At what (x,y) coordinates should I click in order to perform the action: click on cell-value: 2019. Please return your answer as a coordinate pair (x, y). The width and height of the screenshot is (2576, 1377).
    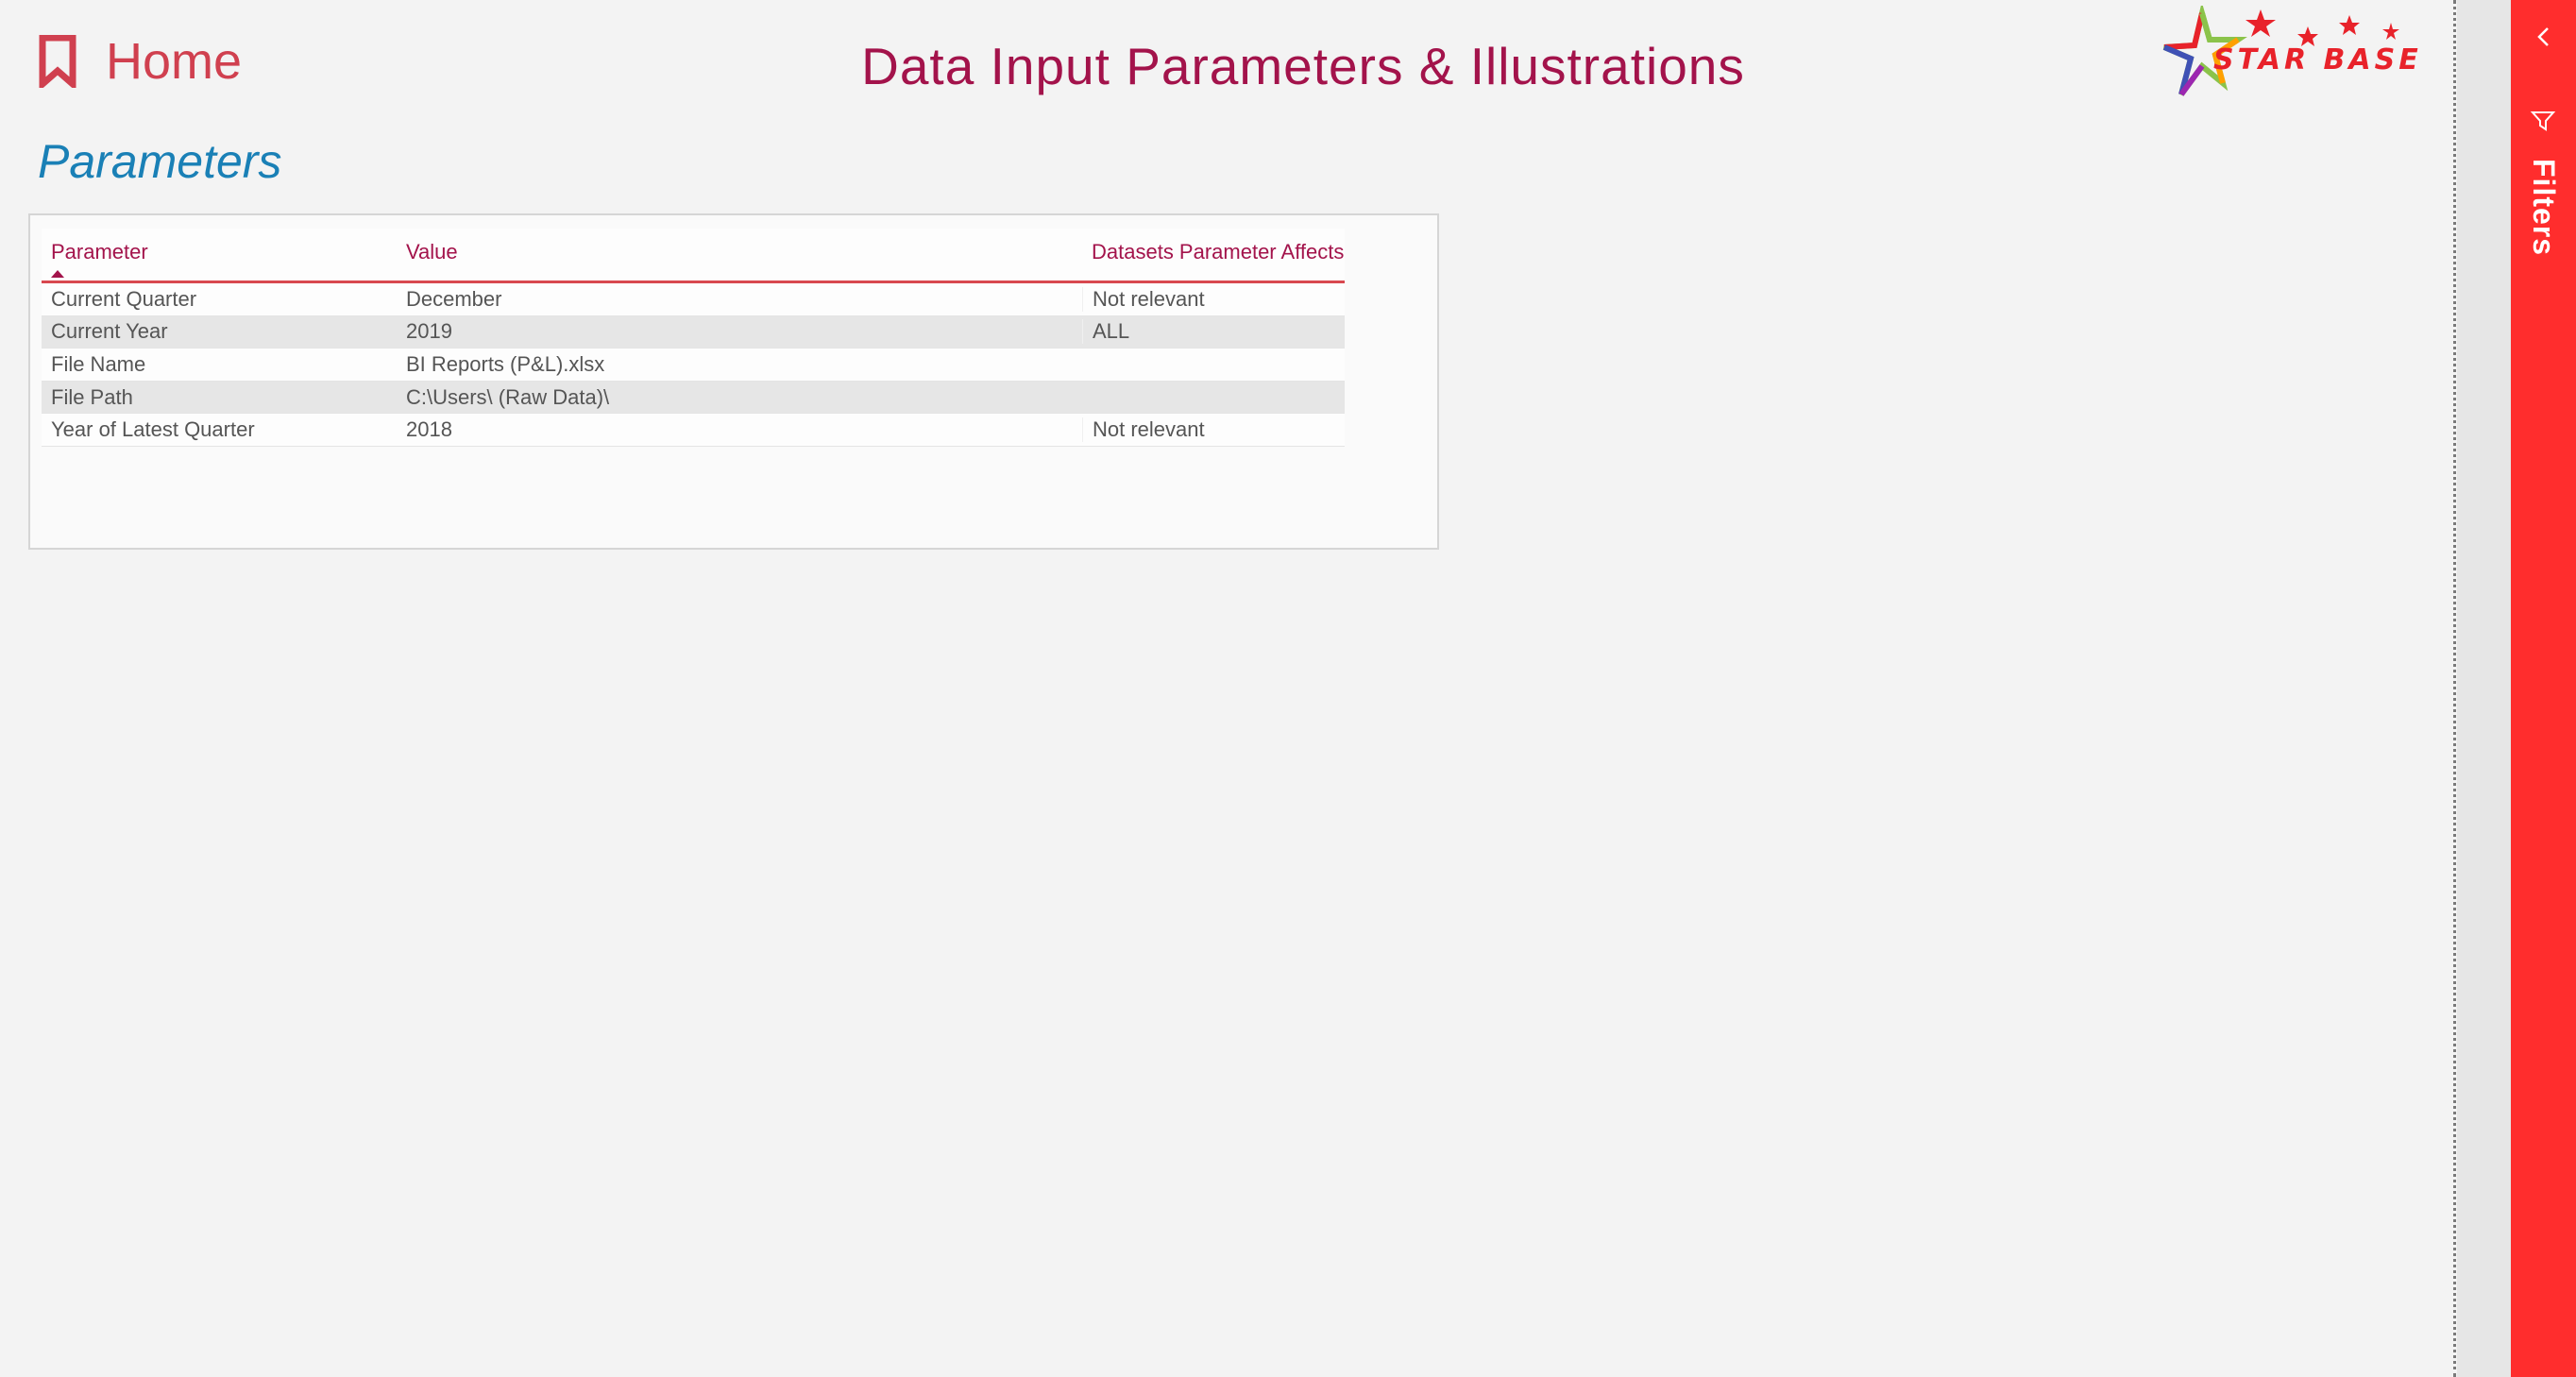
    Looking at the image, I should click on (429, 331).